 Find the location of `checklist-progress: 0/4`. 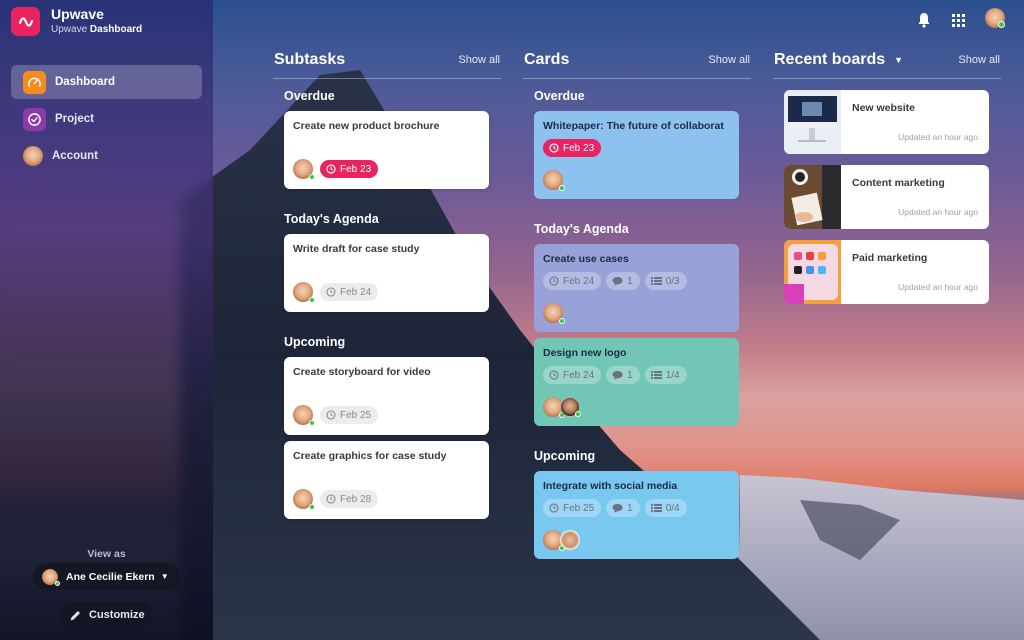

checklist-progress: 0/4 is located at coordinates (672, 508).